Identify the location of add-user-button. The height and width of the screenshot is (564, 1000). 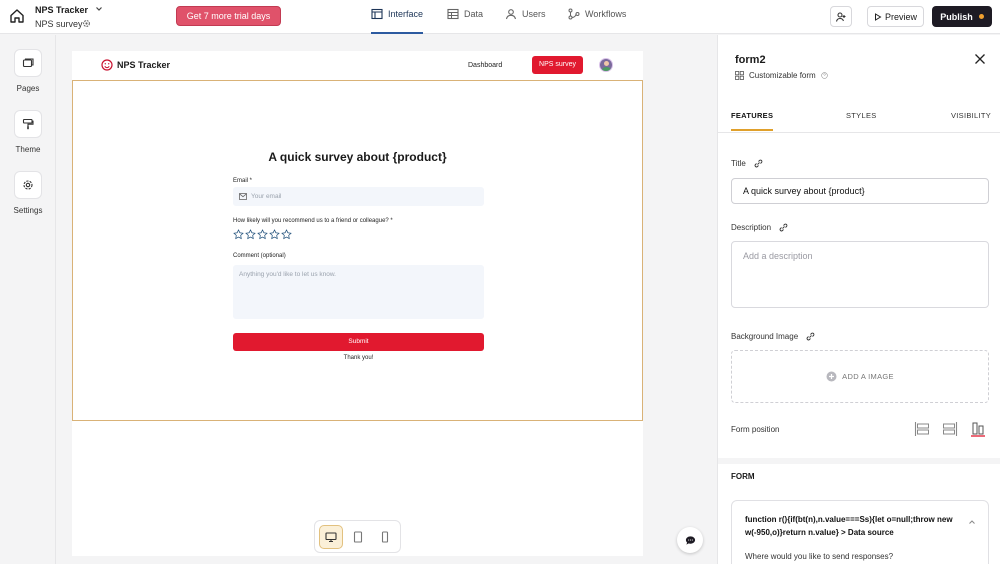
(841, 16).